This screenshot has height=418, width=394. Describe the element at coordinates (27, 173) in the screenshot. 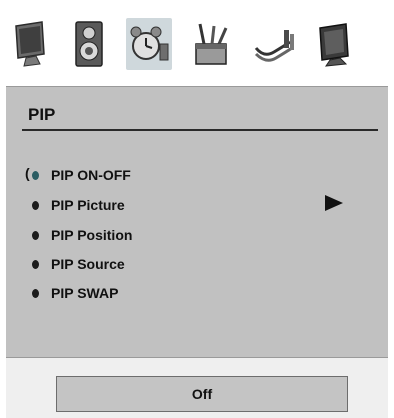

I see `selection-marker: (` at that location.